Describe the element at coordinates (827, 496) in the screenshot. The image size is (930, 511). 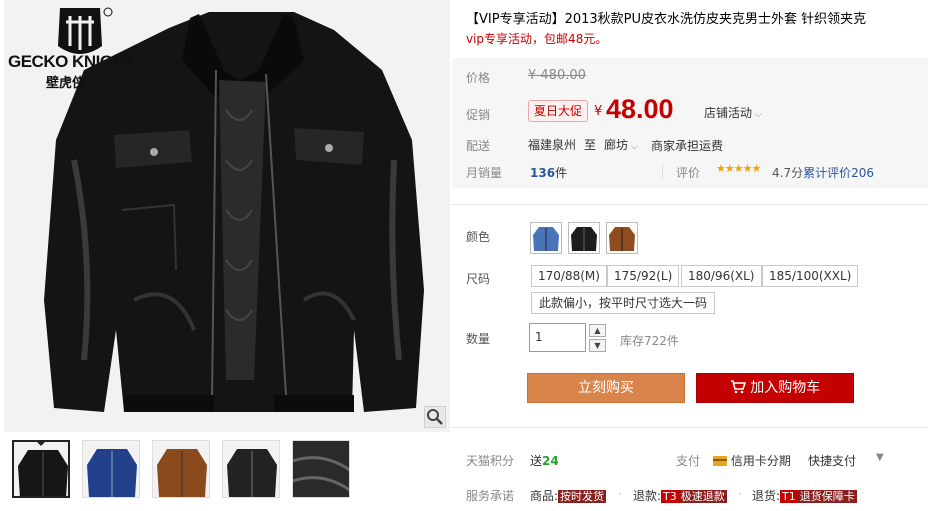
I see `service-return-text: 退货保障卡` at that location.